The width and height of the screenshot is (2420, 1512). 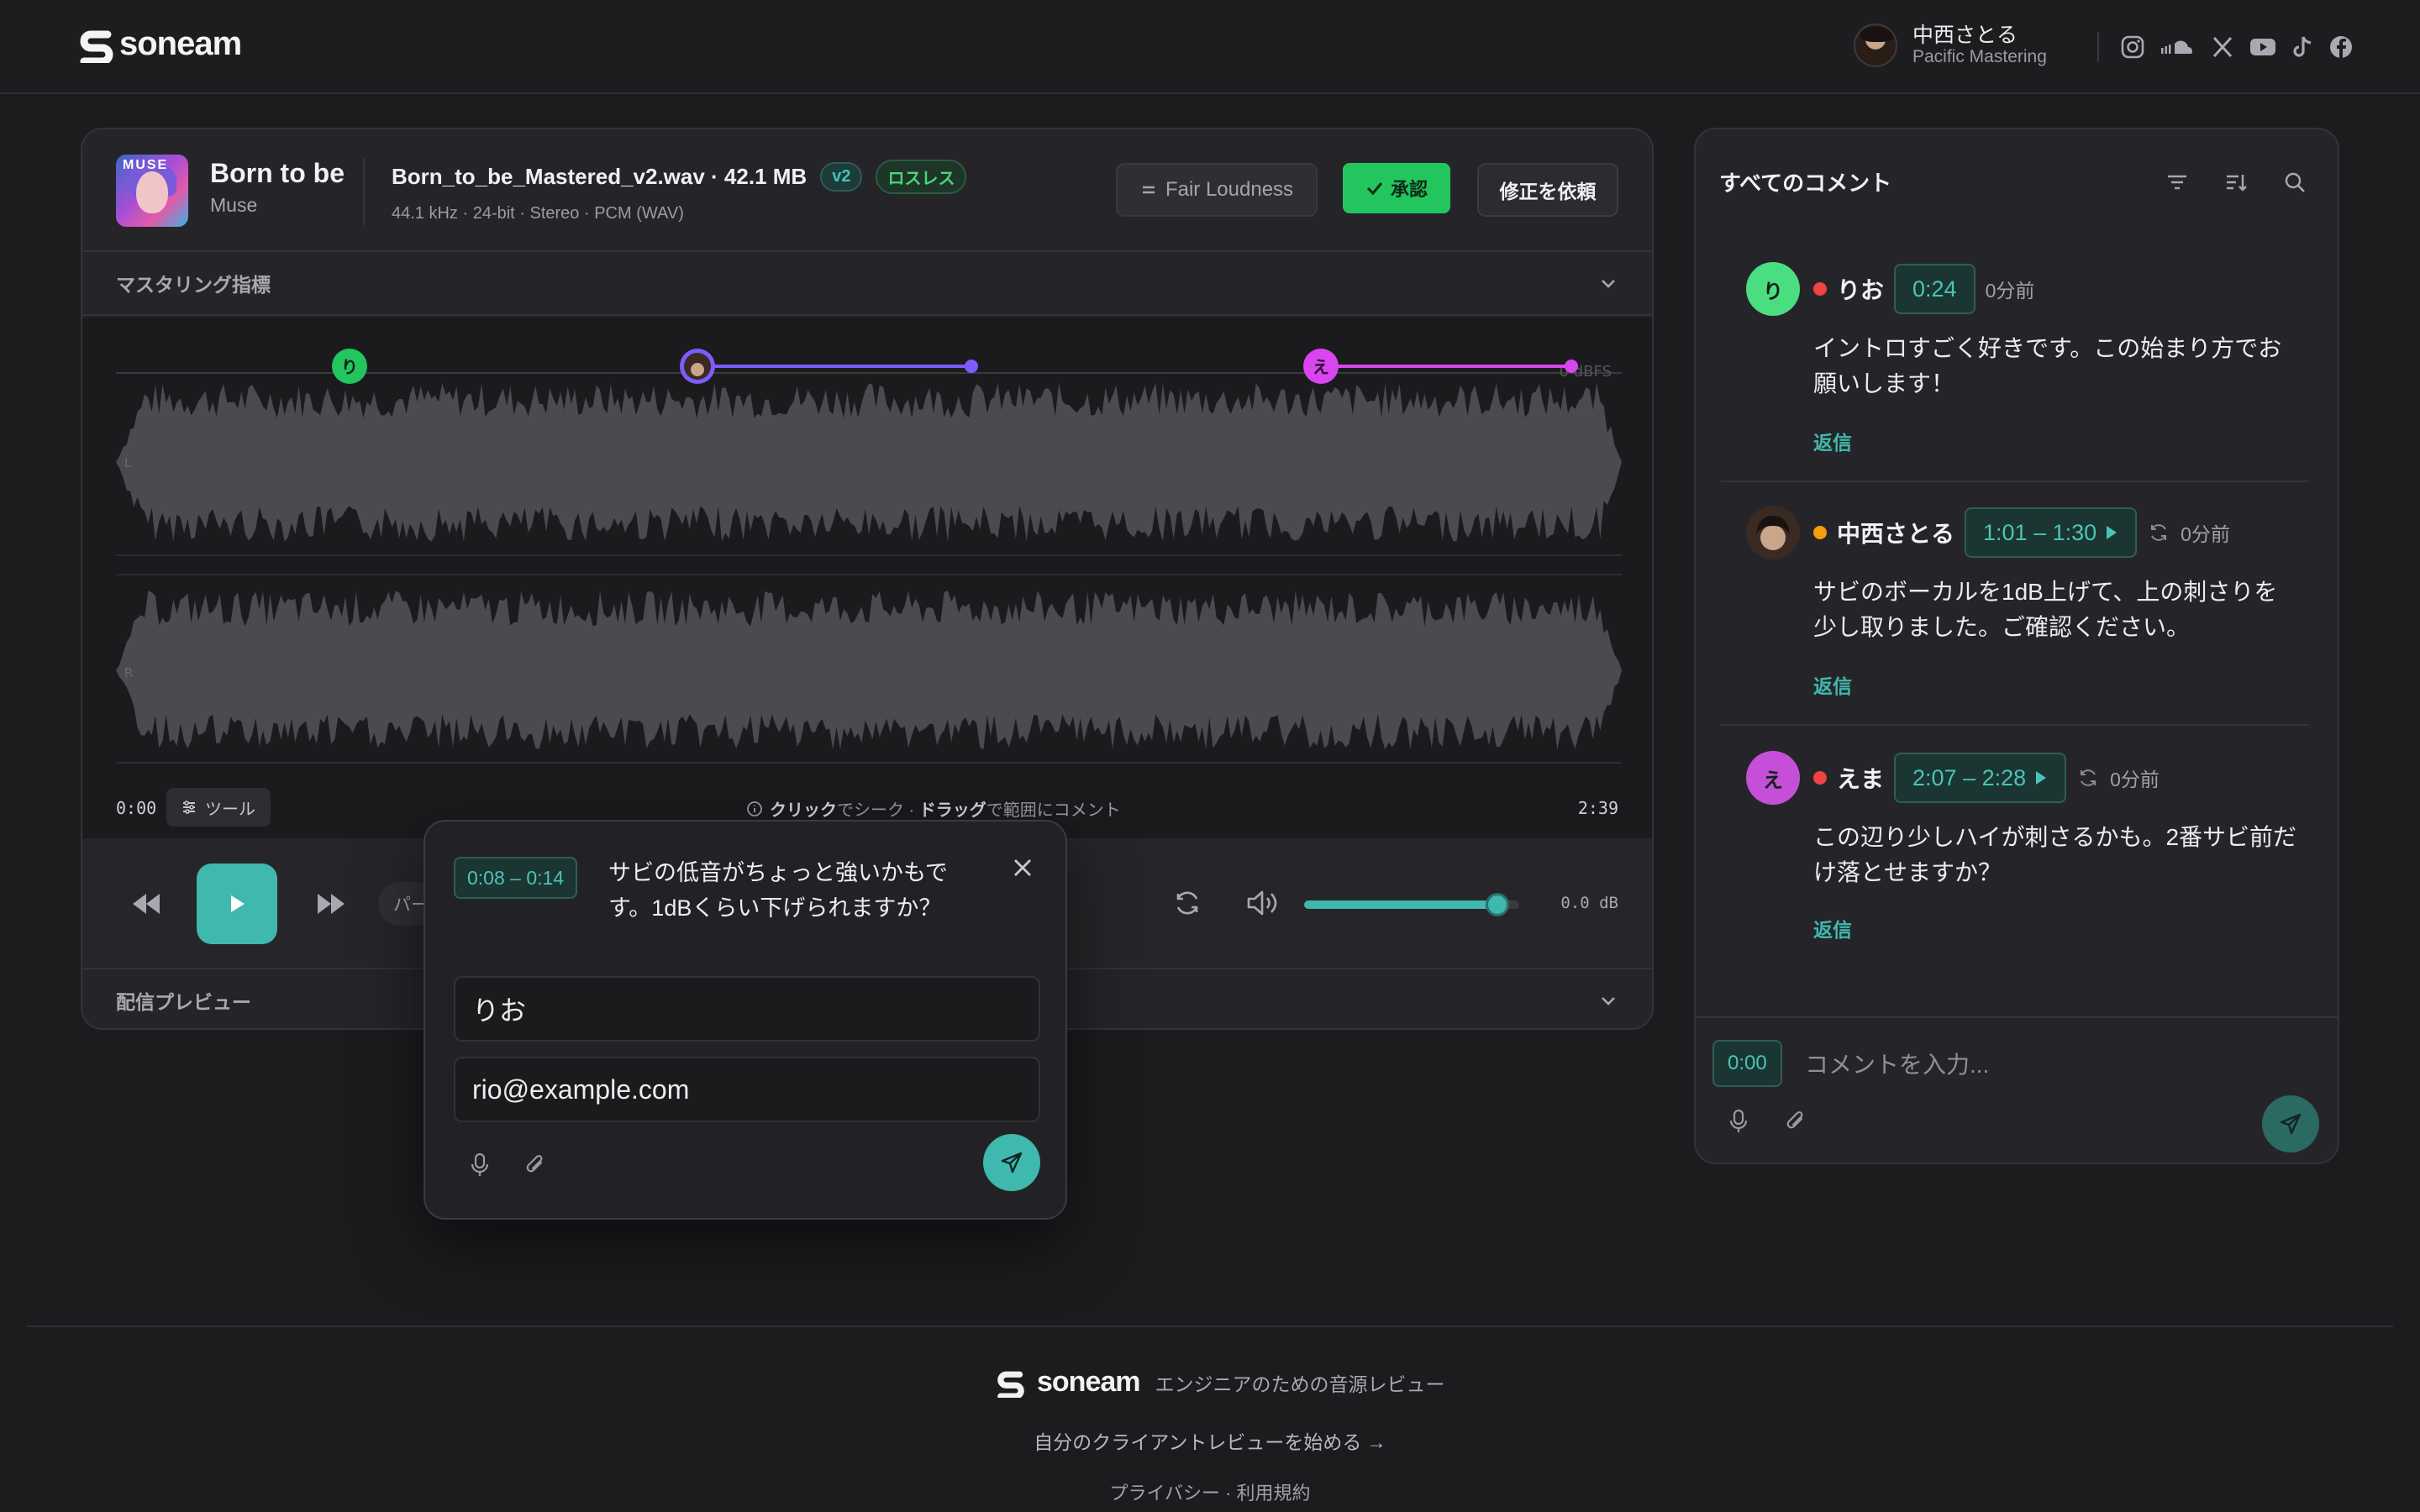 I want to click on rewind-icon, so click(x=146, y=904).